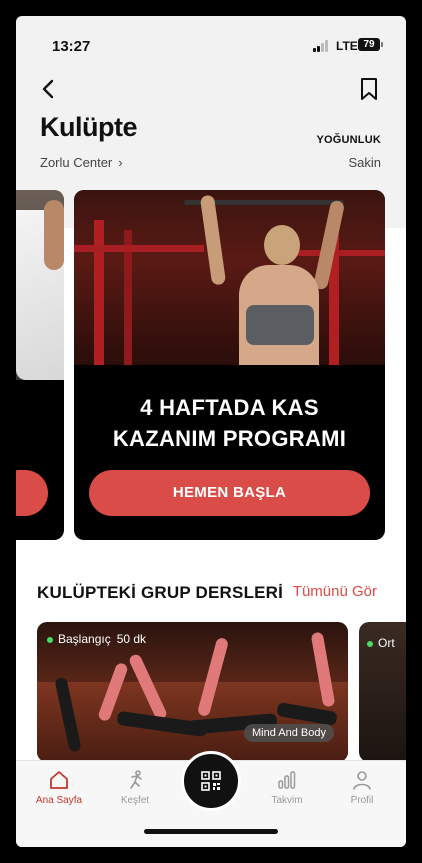  Describe the element at coordinates (229, 423) in the screenshot. I see `promo-title: 4 HAFTADA KAS KAZANIM PROGRAMI` at that location.